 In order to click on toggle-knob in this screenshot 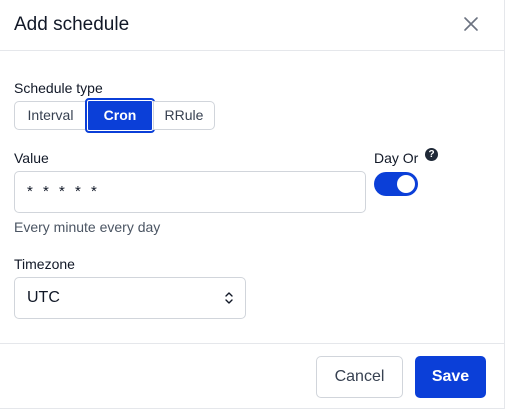, I will do `click(406, 184)`.